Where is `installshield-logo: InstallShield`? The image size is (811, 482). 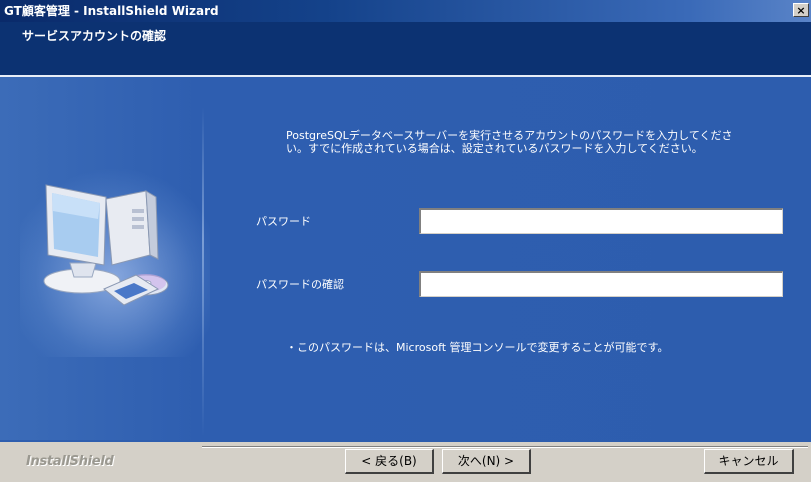 installshield-logo: InstallShield is located at coordinates (70, 461).